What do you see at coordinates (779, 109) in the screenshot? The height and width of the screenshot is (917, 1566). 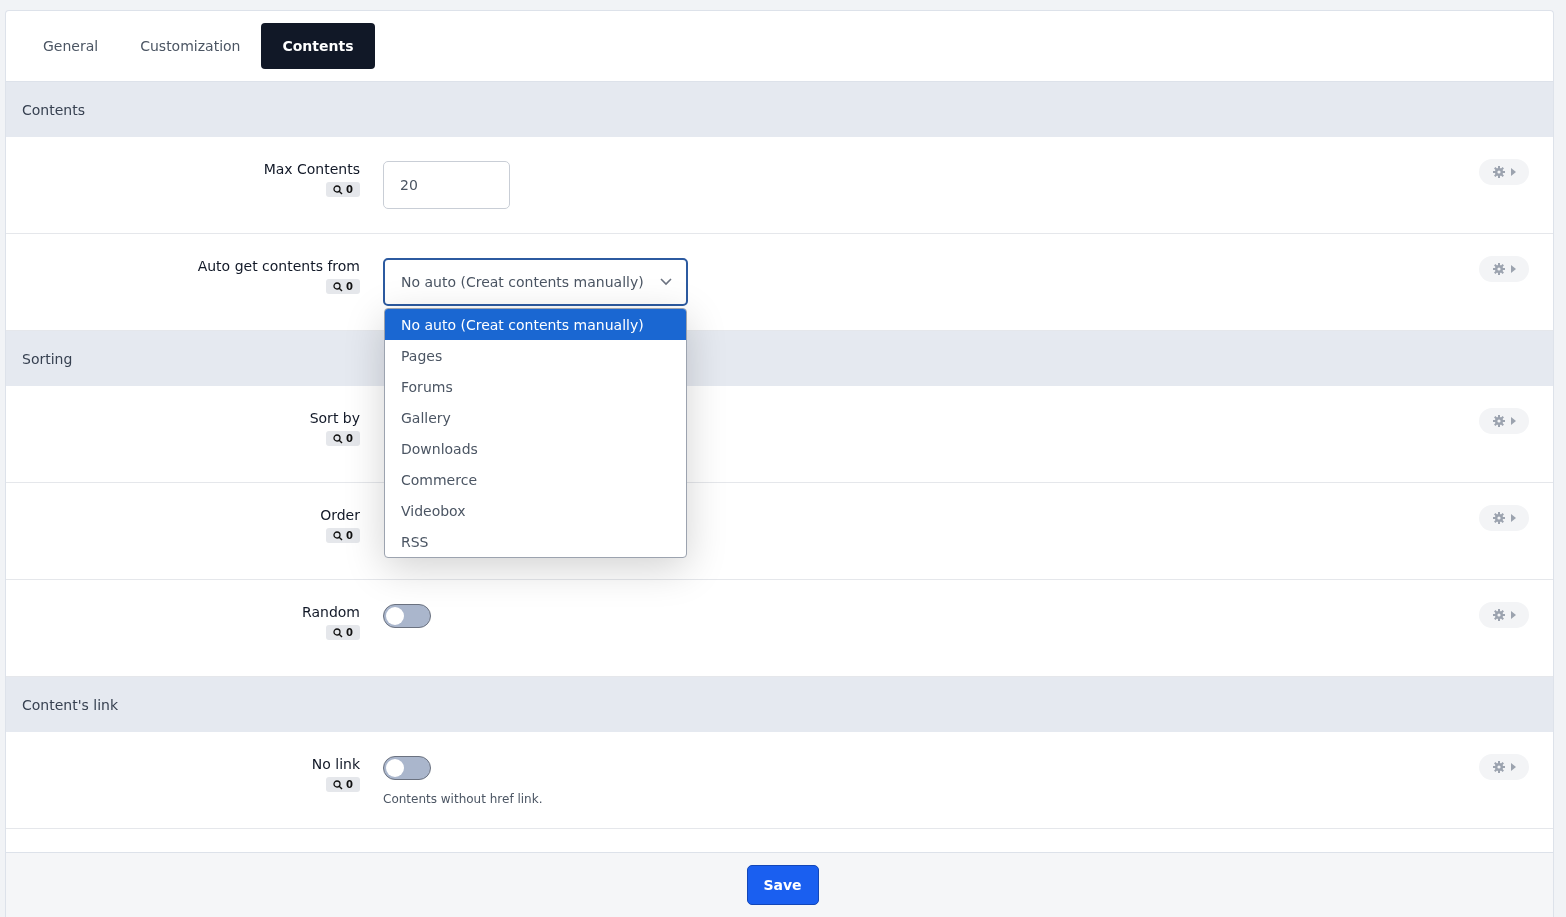 I see `section-header: Contents` at bounding box center [779, 109].